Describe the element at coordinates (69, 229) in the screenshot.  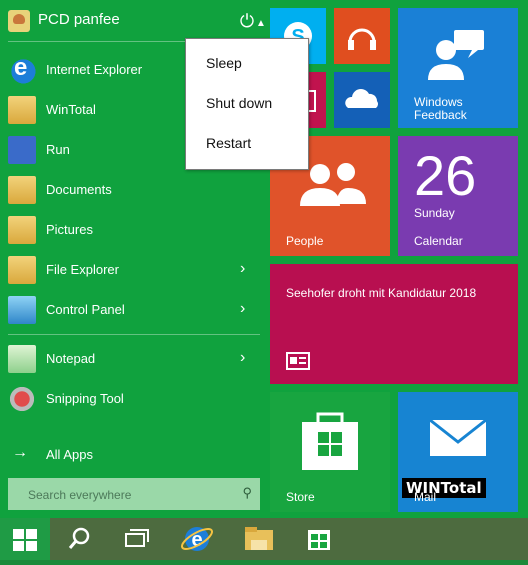
I see `menu-item-label: Pictures` at that location.